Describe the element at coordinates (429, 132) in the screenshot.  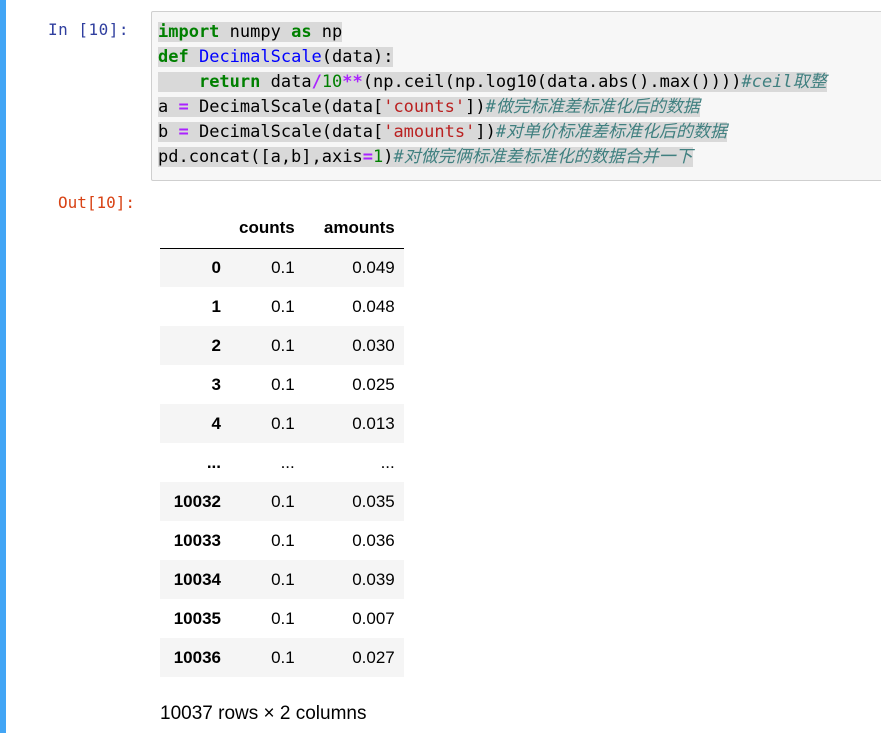
I see `code-token: 'amounts'` at that location.